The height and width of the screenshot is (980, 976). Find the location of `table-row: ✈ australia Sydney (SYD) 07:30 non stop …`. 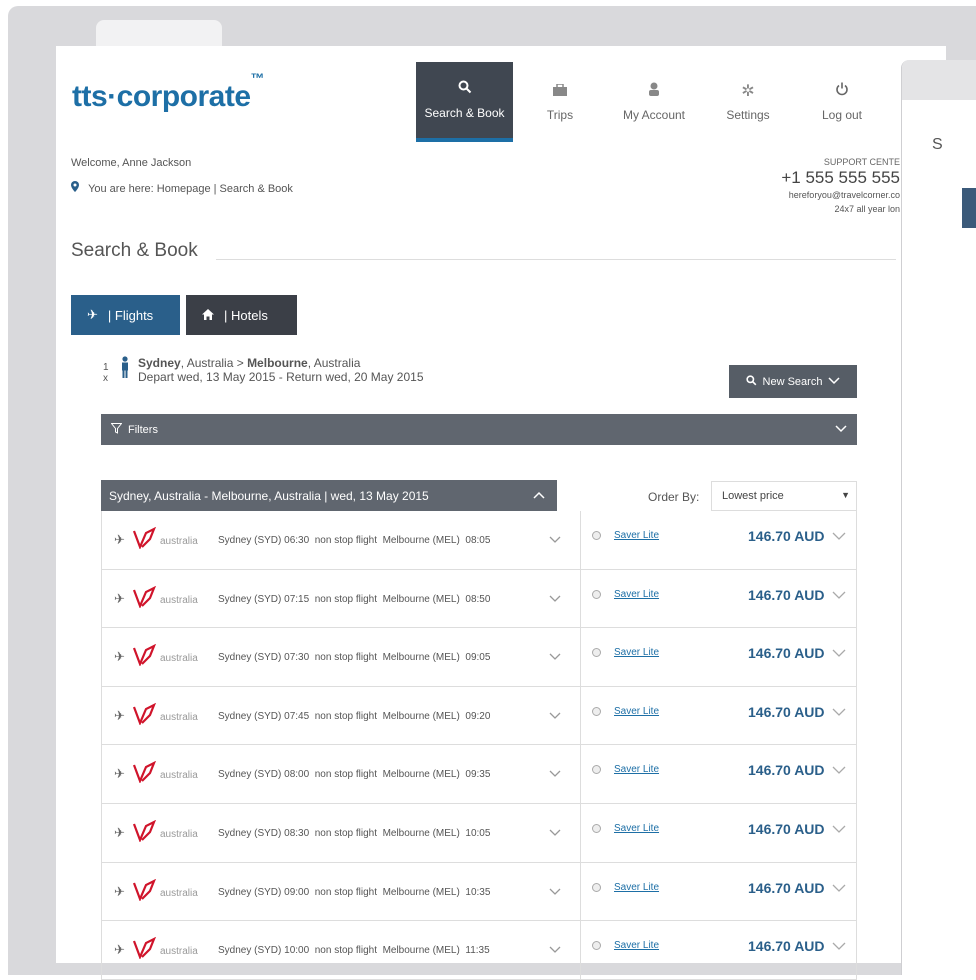

table-row: ✈ australia Sydney (SYD) 07:30 non stop … is located at coordinates (479, 657).